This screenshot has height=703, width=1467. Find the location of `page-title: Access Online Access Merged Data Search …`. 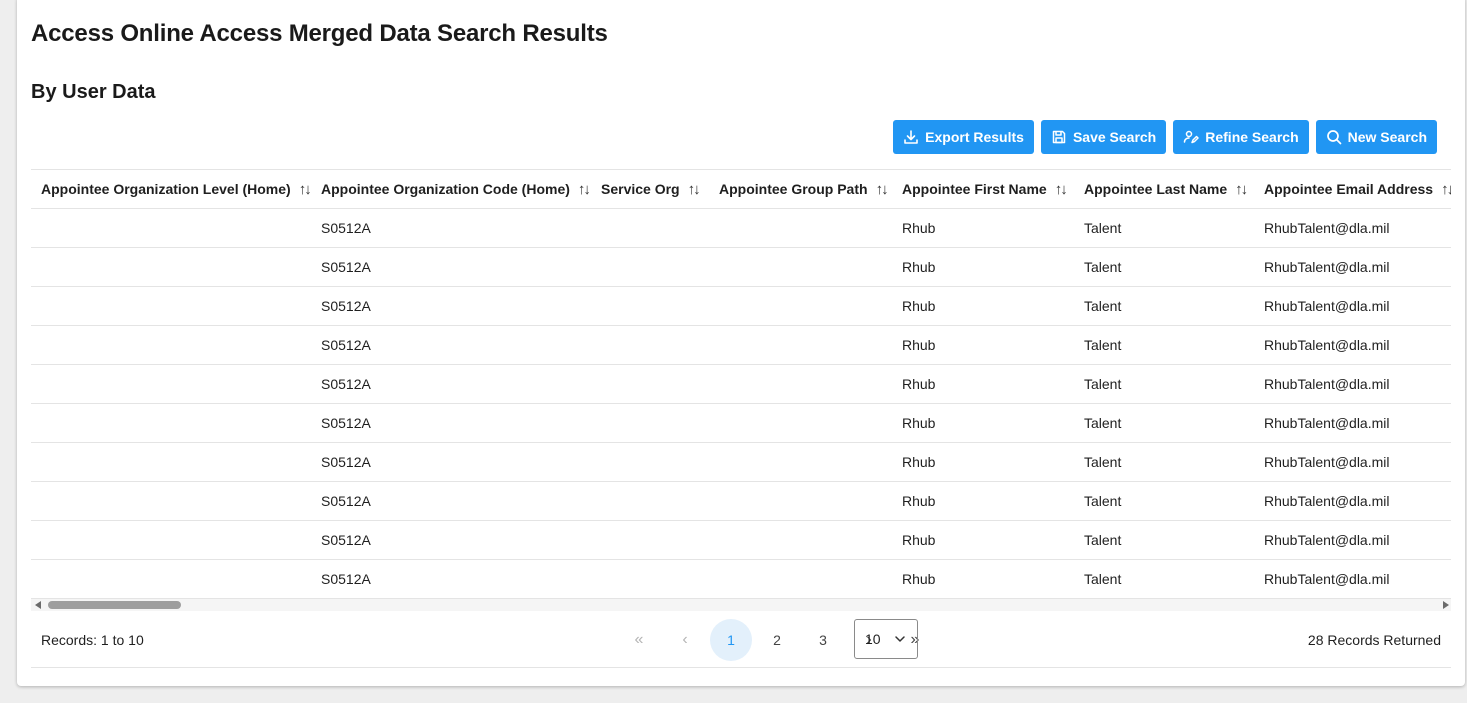

page-title: Access Online Access Merged Data Search … is located at coordinates (319, 33).